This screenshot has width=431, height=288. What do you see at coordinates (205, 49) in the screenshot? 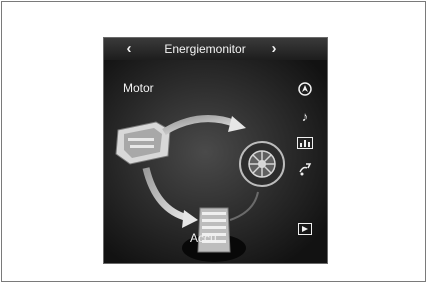
I see `page-title: Energiemonitor` at bounding box center [205, 49].